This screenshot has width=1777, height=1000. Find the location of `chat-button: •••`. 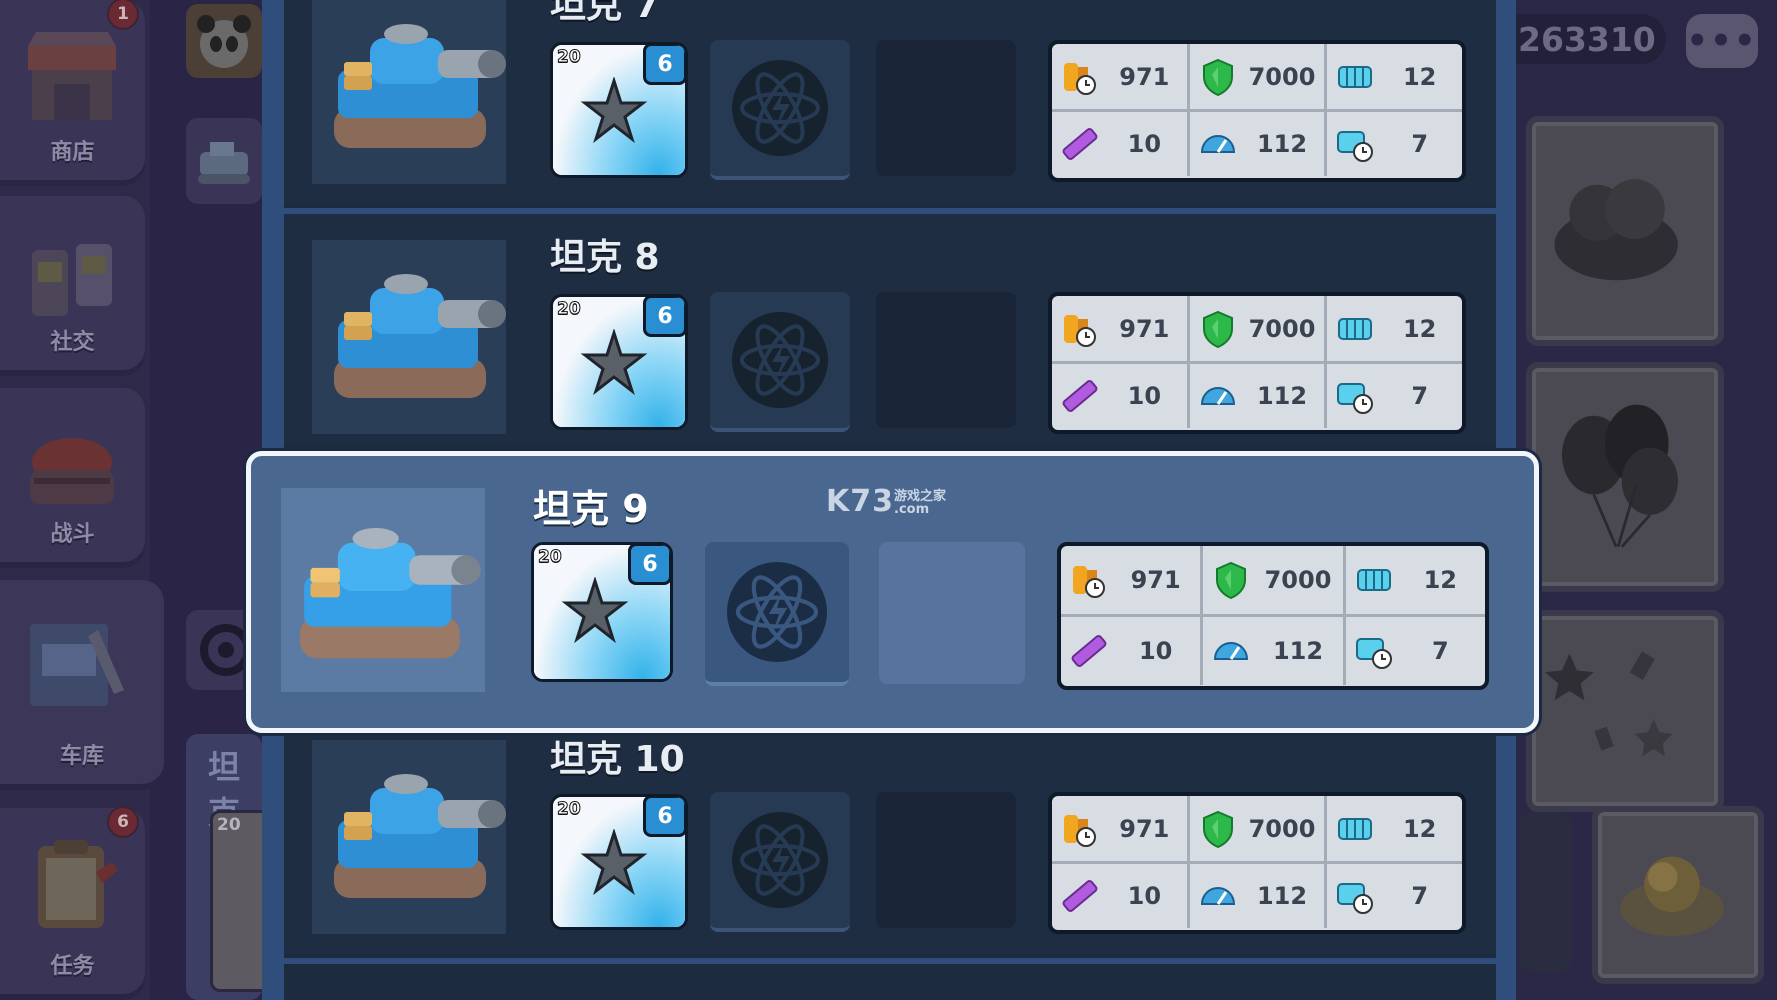

chat-button: ••• is located at coordinates (1722, 41).